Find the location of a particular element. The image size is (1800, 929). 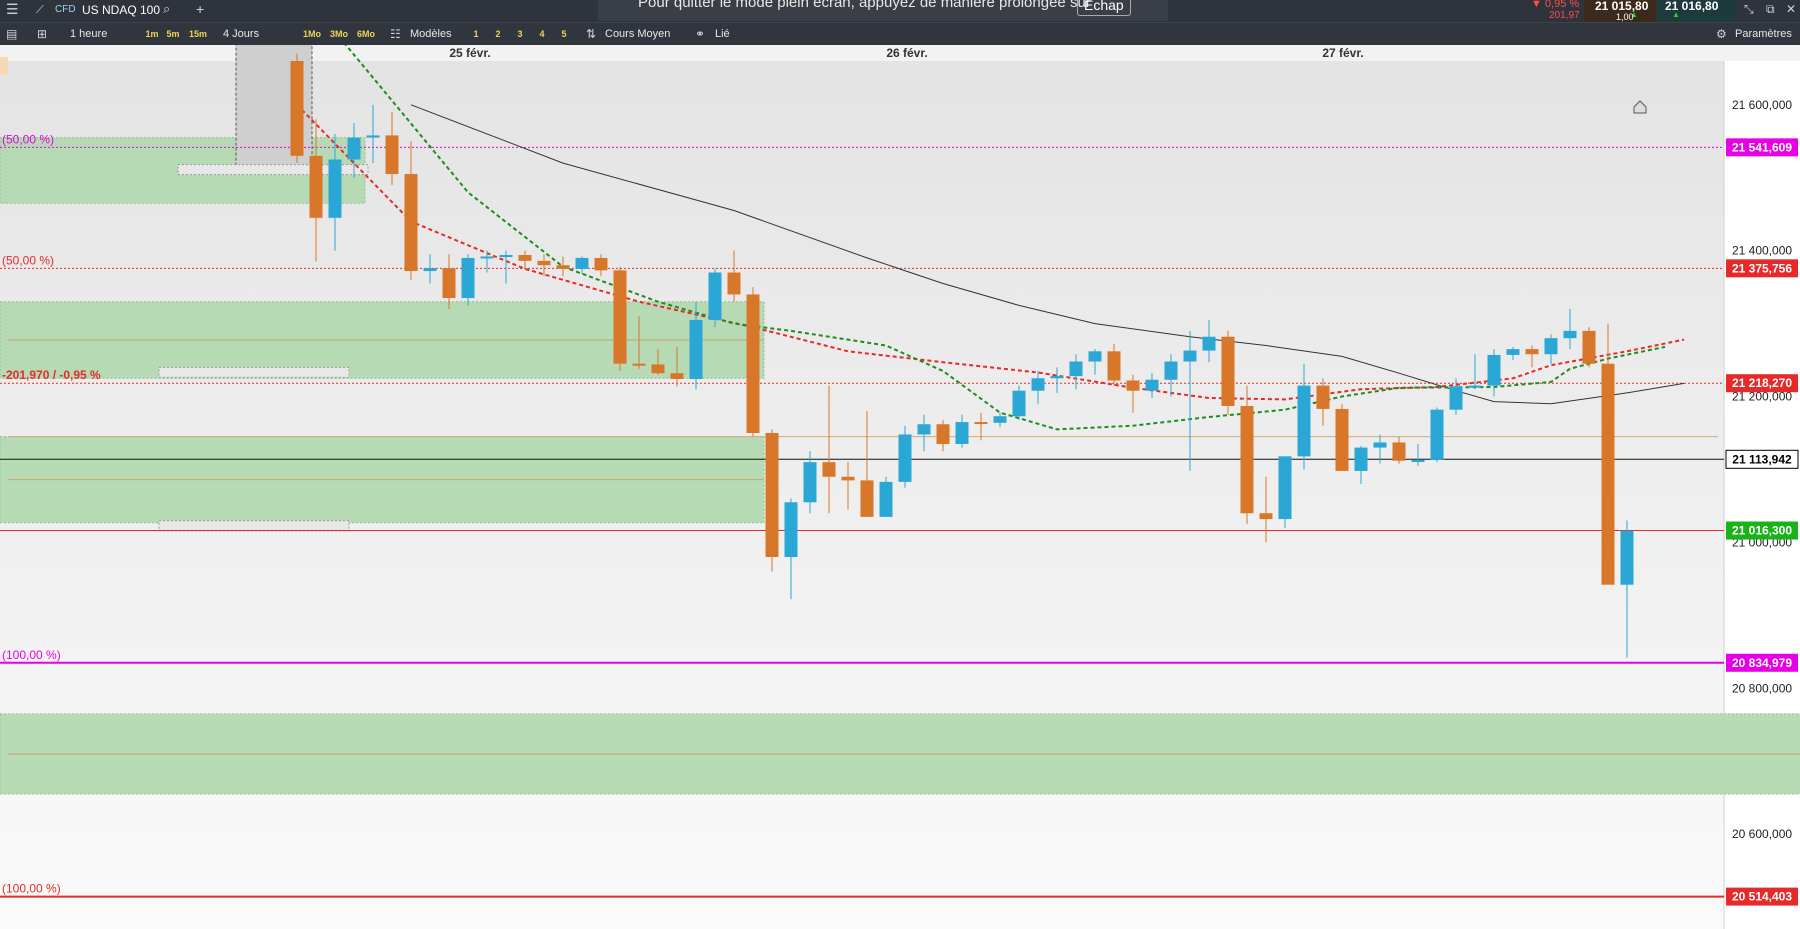

popout-icon: ⧉ is located at coordinates (1770, 10).